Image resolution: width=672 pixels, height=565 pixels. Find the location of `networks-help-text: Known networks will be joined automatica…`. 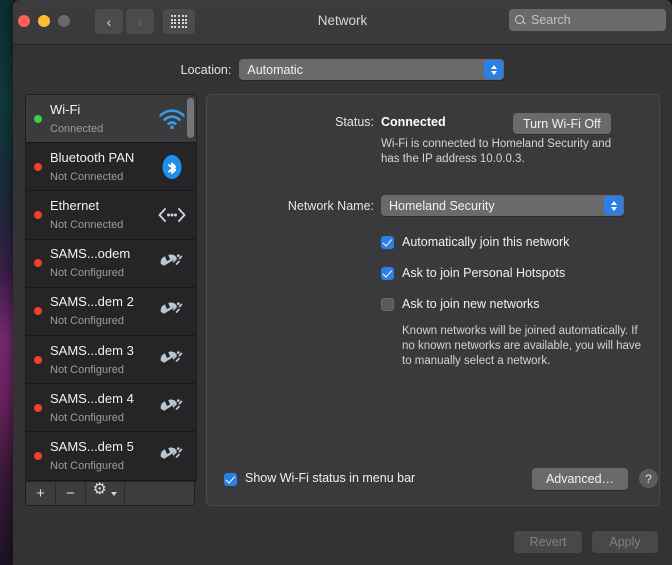

networks-help-text: Known networks will be joined automatica… is located at coordinates (522, 346).